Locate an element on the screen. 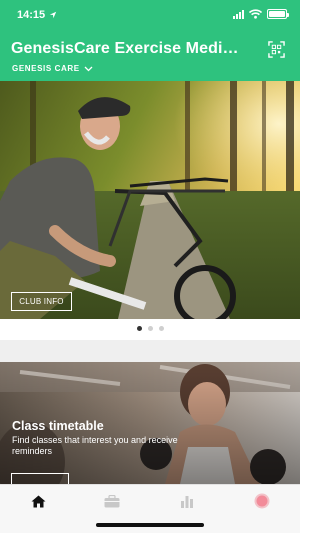  organization-selector: GENESIS CARE is located at coordinates (52, 68).